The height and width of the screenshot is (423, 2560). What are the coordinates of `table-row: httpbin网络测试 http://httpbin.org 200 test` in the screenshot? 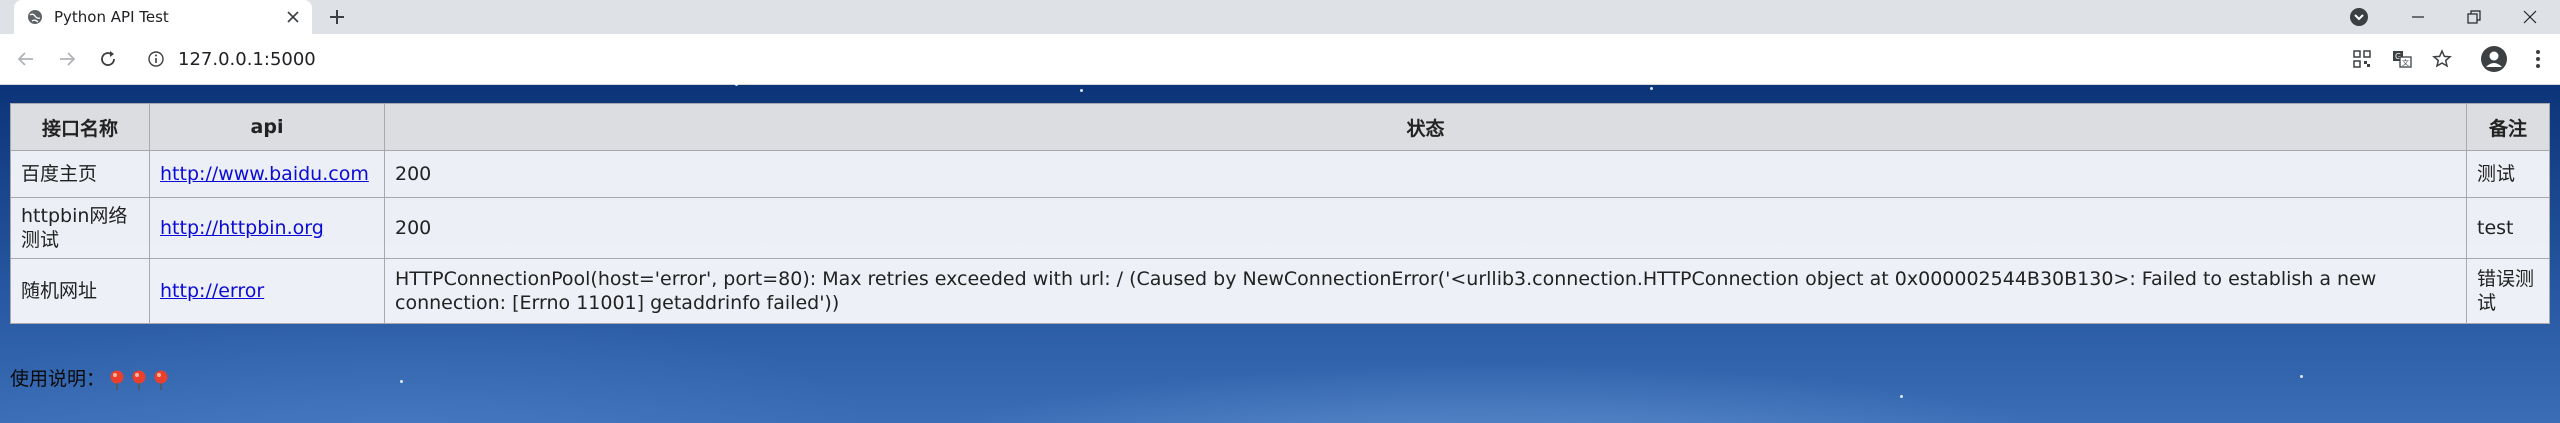 It's located at (1280, 228).